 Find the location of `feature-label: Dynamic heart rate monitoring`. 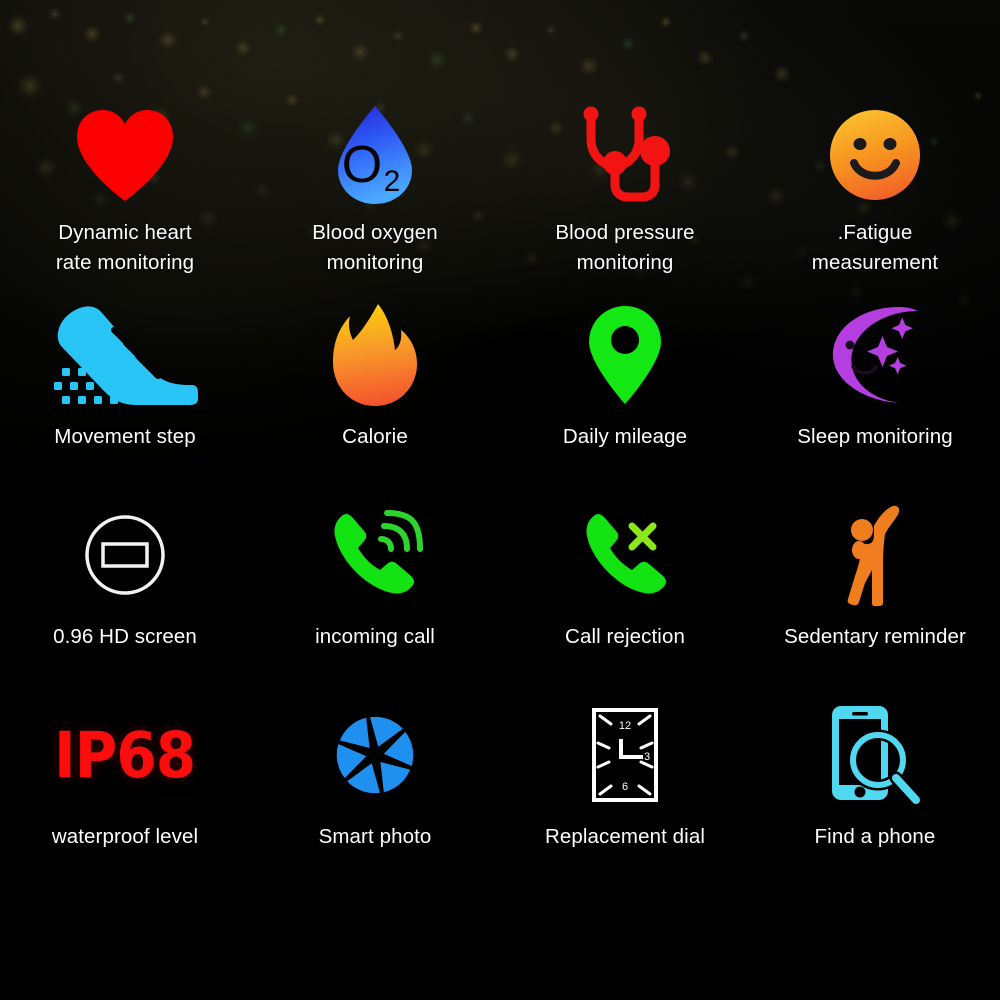

feature-label: Dynamic heart rate monitoring is located at coordinates (125, 247).